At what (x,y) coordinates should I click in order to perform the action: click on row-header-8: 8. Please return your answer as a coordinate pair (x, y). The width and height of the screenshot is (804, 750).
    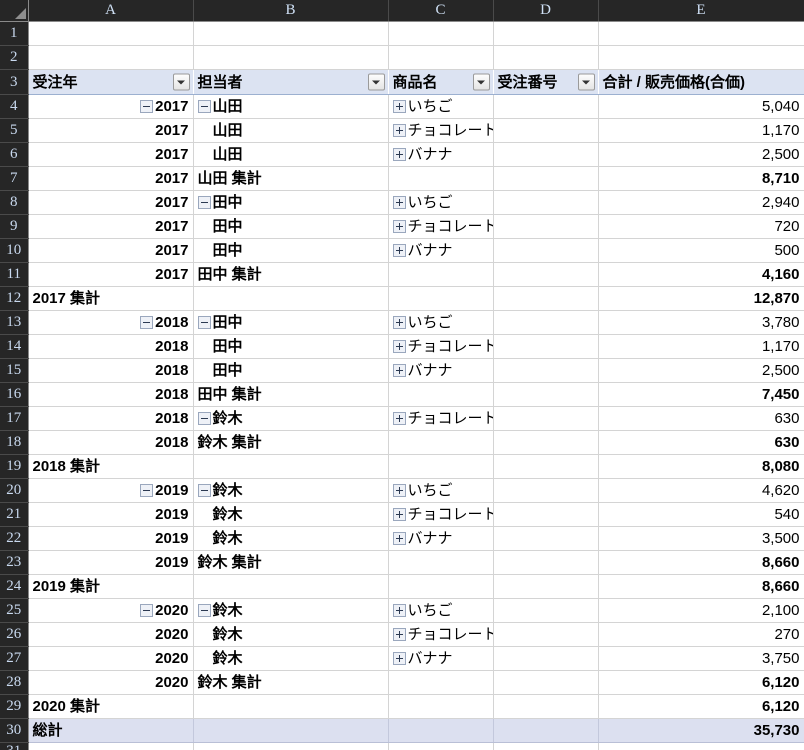
    Looking at the image, I should click on (14, 202).